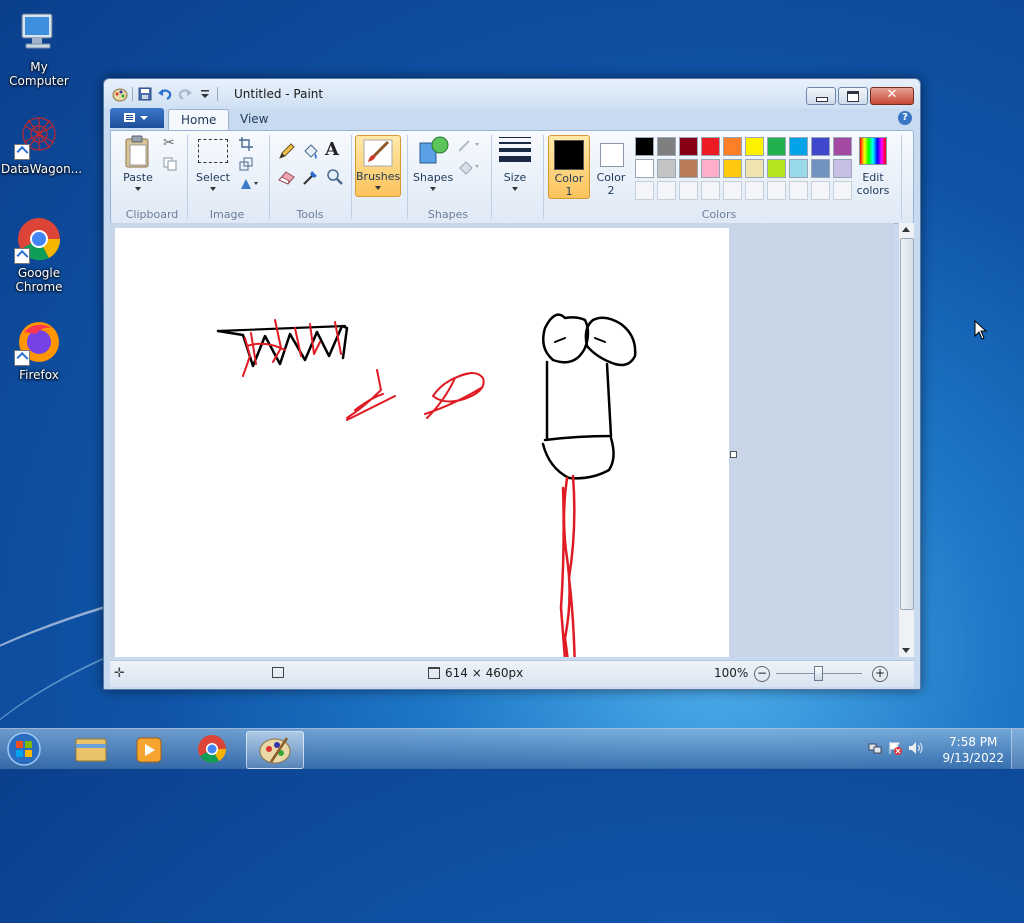 This screenshot has height=923, width=1024. Describe the element at coordinates (733, 454) in the screenshot. I see `canvas-resize-handle-right` at that location.